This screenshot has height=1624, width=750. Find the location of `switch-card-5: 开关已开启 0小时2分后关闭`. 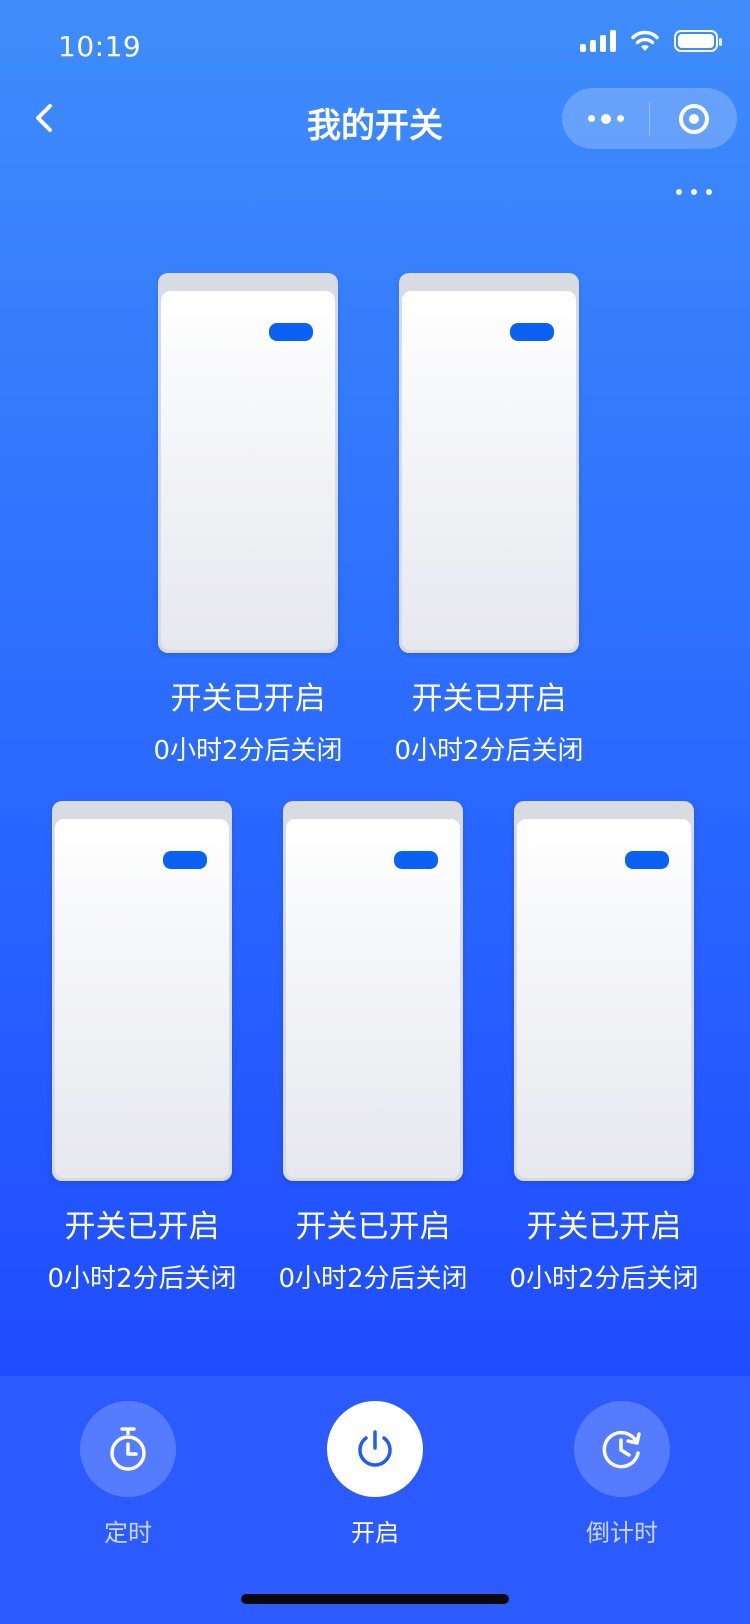

switch-card-5: 开关已开启 0小时2分后关闭 is located at coordinates (604, 1048).